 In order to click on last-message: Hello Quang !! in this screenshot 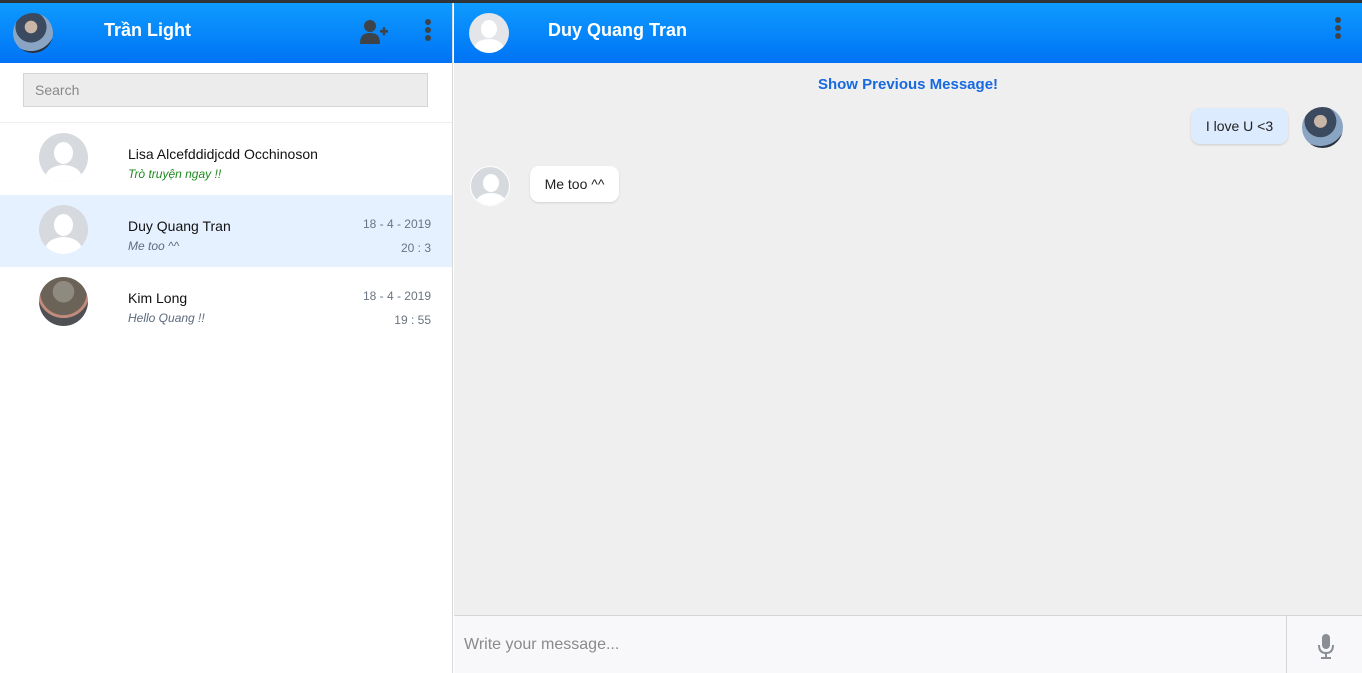, I will do `click(166, 318)`.